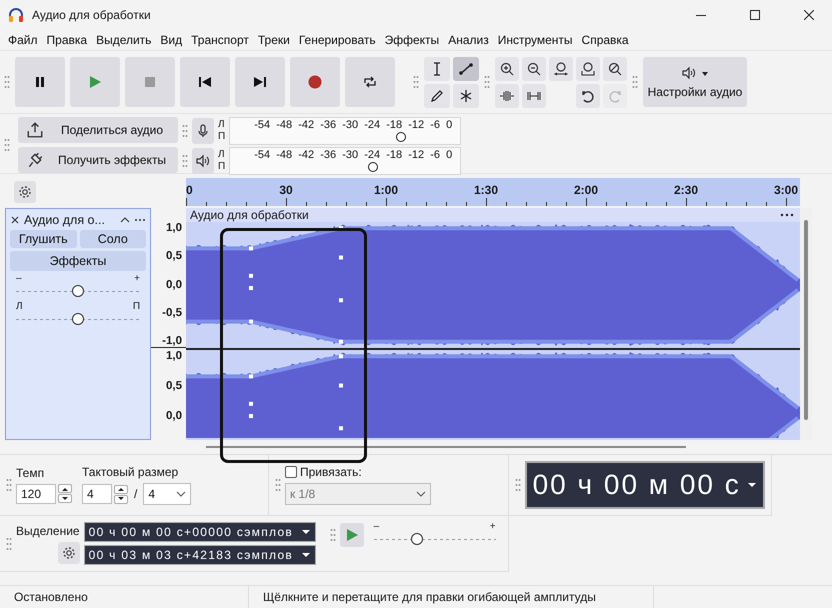 This screenshot has width=832, height=608. I want to click on share-audio-button: Поделиться аудио, so click(98, 130).